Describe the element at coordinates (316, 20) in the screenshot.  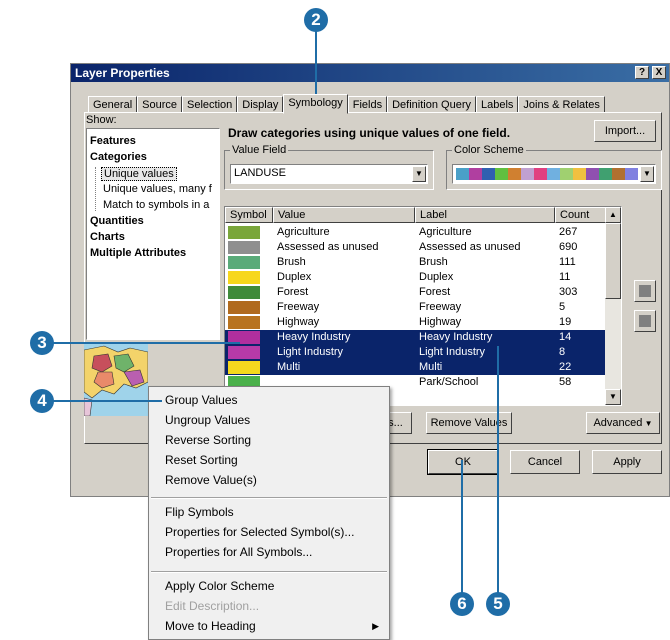
I see `callout-2: 2` at that location.